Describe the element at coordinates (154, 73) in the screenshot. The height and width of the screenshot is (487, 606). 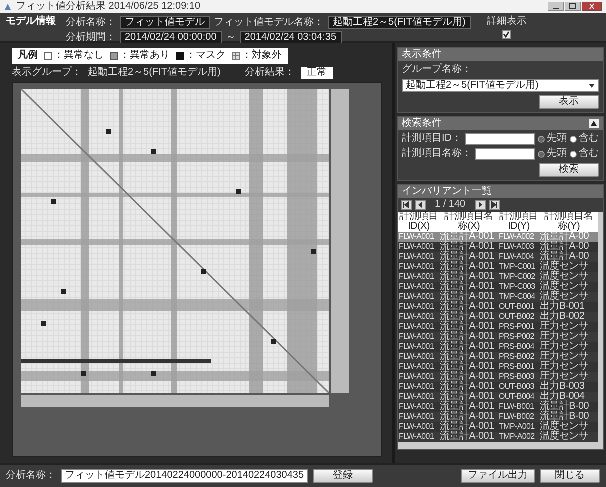
I see `group-value: 起動工程2～5(FIT値モデル用)` at that location.